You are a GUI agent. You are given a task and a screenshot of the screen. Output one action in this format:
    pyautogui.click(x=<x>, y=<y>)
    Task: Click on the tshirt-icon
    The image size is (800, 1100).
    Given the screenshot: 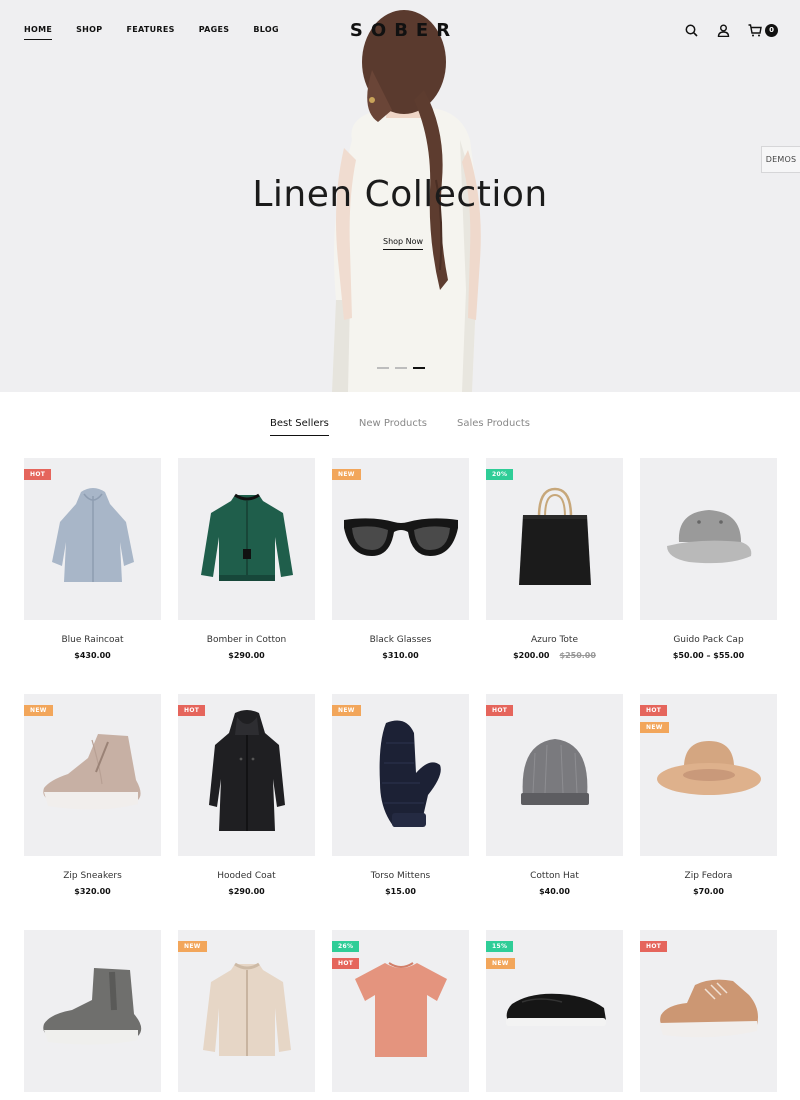 What is the action you would take?
    pyautogui.click(x=401, y=1011)
    